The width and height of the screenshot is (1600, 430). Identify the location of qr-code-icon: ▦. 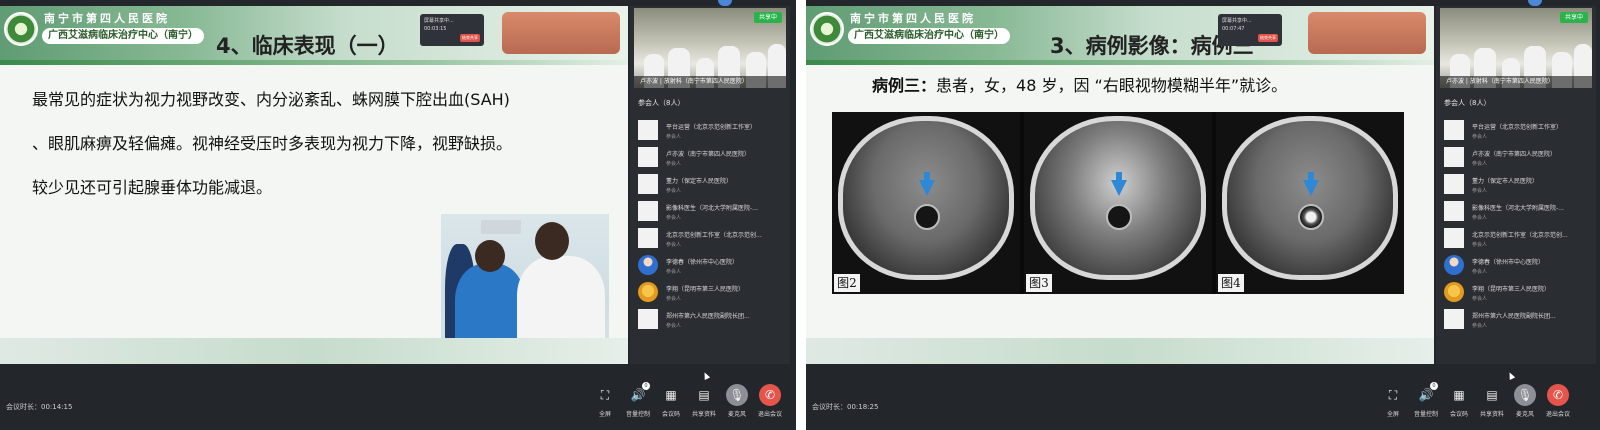
(671, 395).